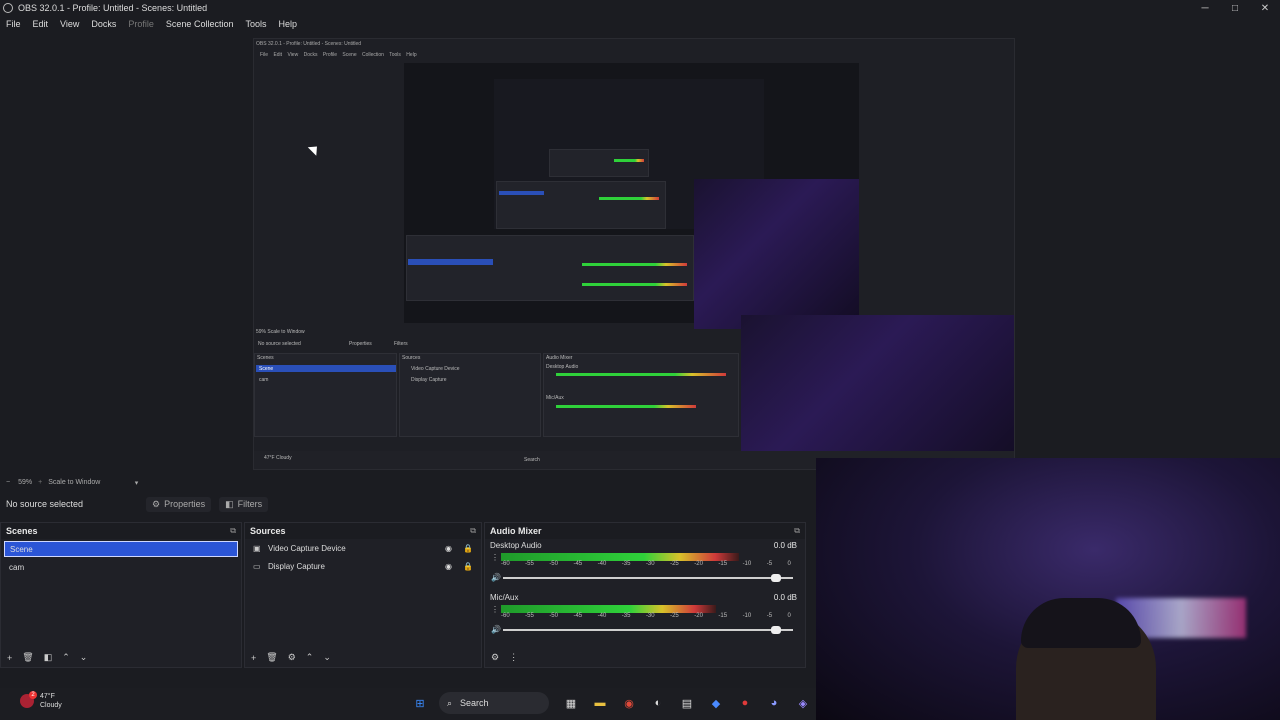 This screenshot has height=720, width=1280. I want to click on menu-scene-collection: Scene Collection, so click(200, 24).